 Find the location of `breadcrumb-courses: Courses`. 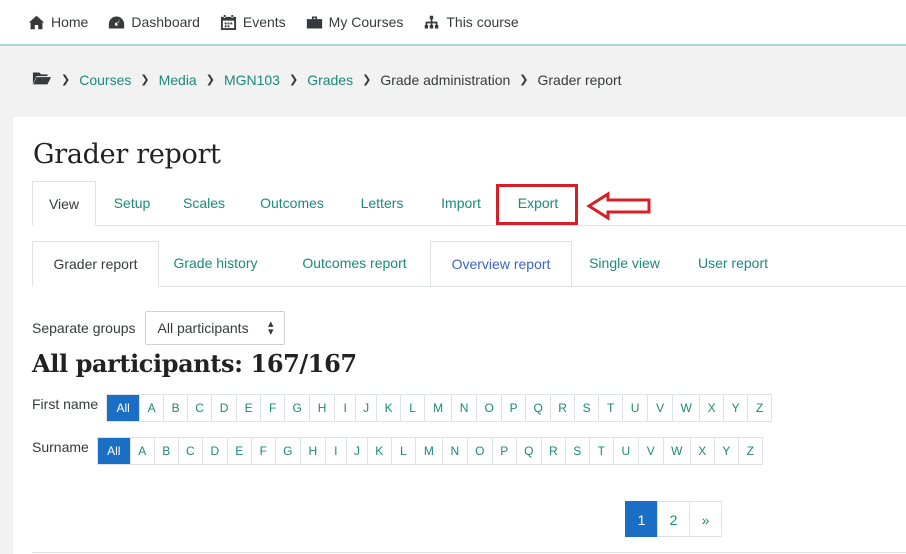

breadcrumb-courses: Courses is located at coordinates (105, 80).